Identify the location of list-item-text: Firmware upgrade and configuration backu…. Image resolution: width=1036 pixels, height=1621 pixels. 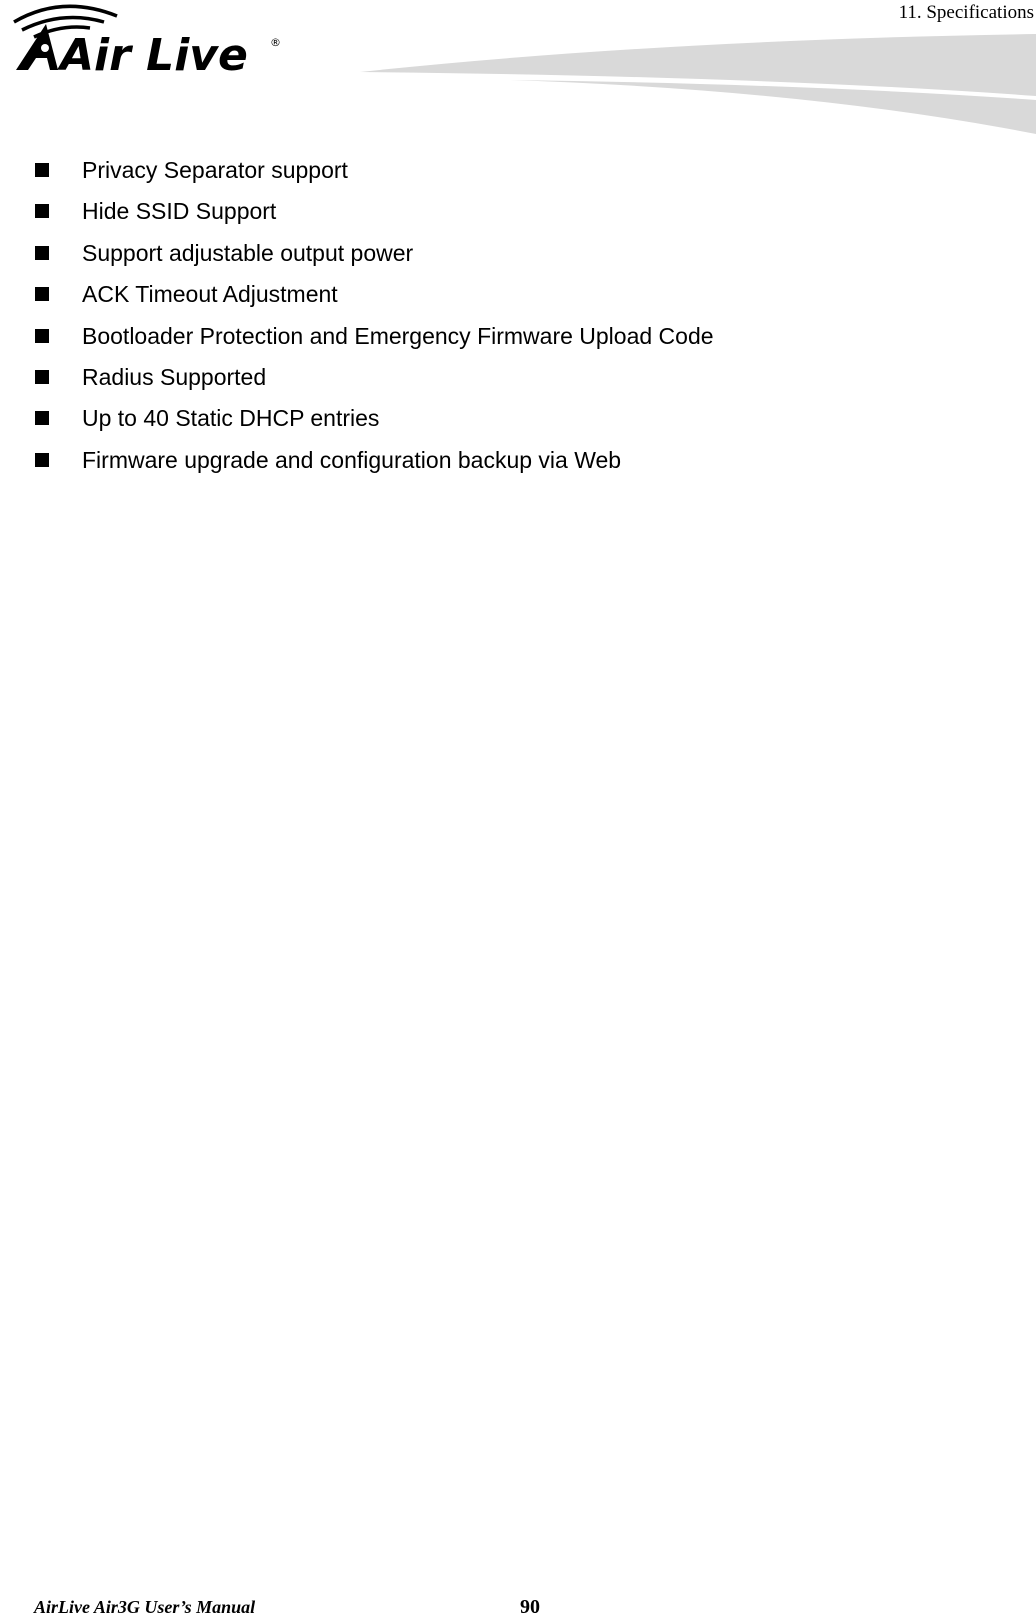
(352, 459).